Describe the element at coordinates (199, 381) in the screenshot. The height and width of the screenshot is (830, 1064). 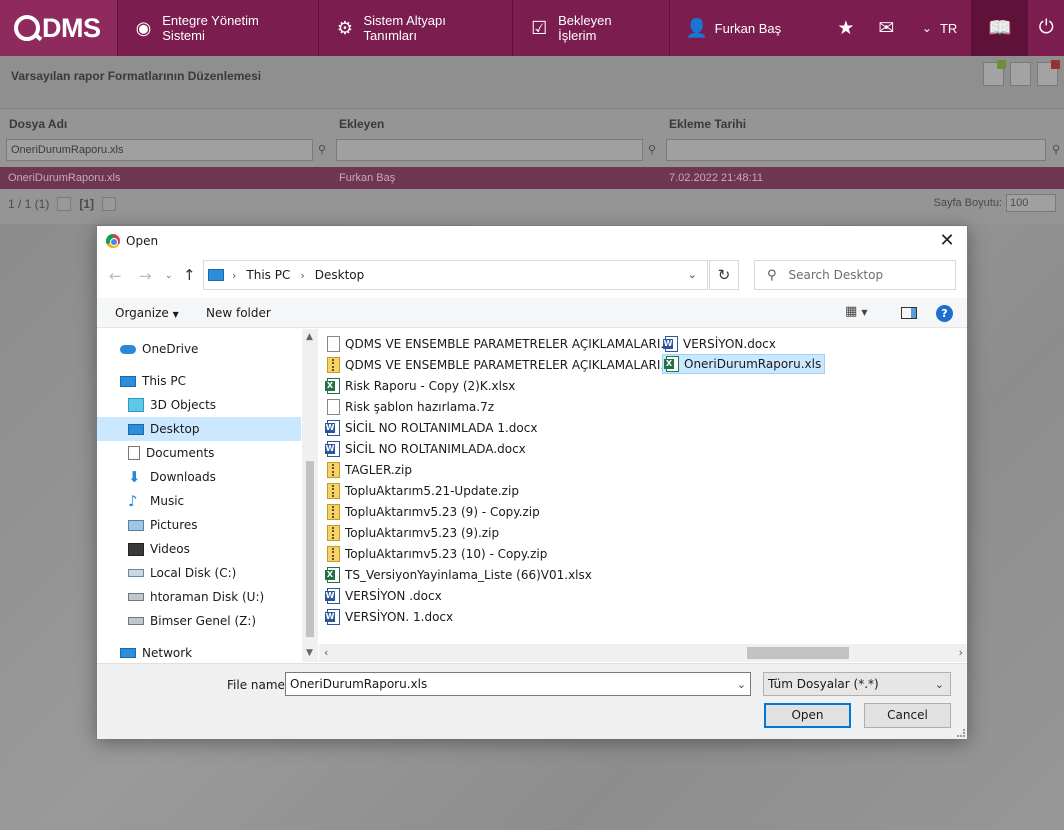
I see `nav-this-pc: This PC` at that location.